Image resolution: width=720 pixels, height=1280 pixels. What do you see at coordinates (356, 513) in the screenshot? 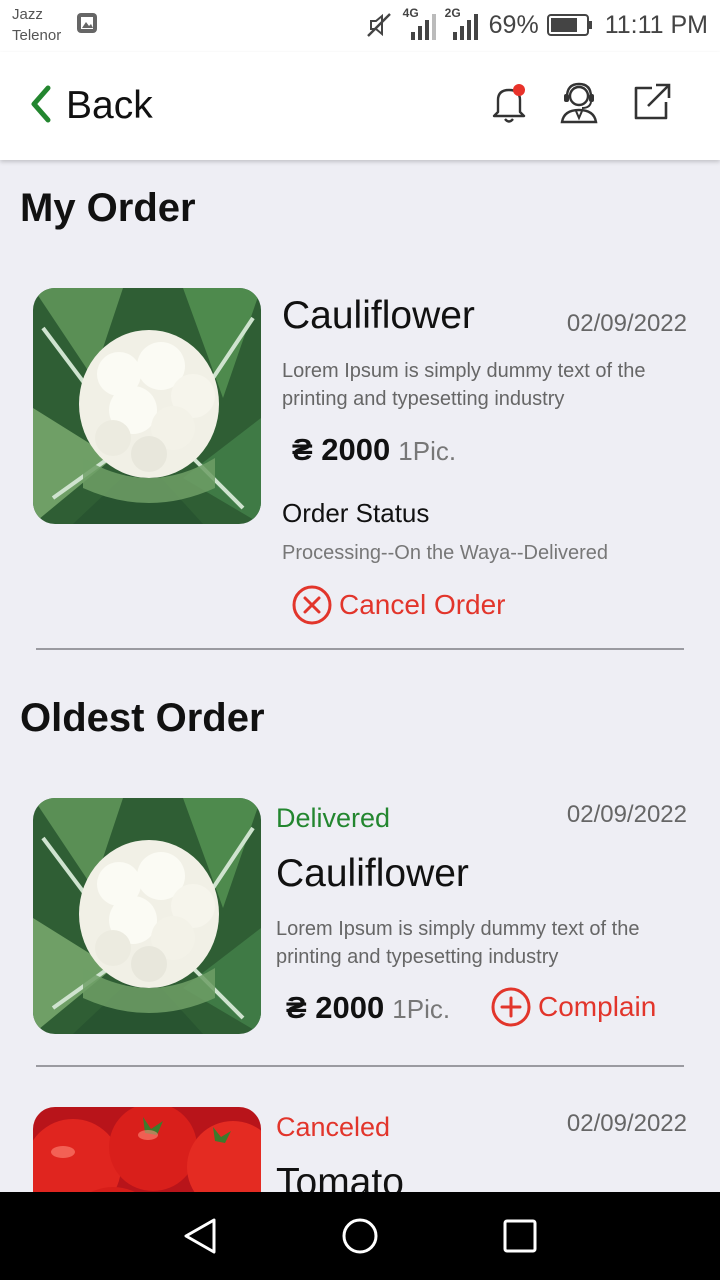
I see `order-status-label: Order Status` at bounding box center [356, 513].